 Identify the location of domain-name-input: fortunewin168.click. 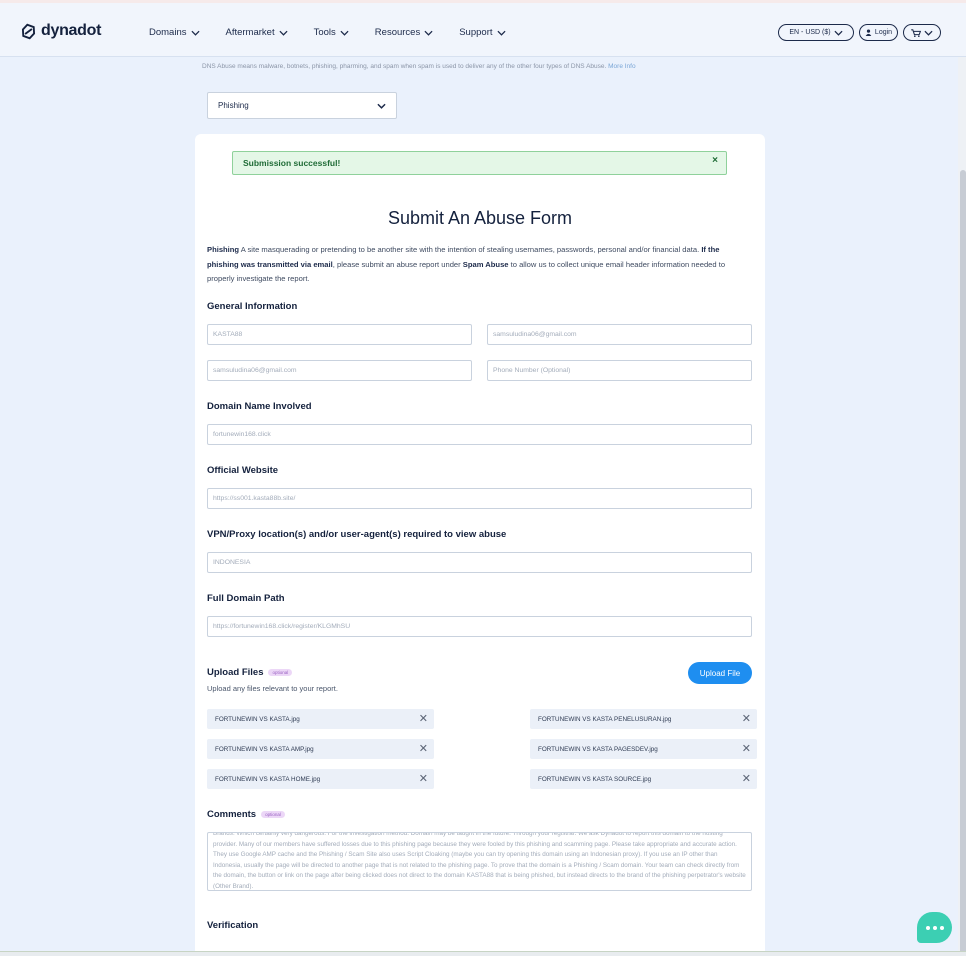
(479, 434).